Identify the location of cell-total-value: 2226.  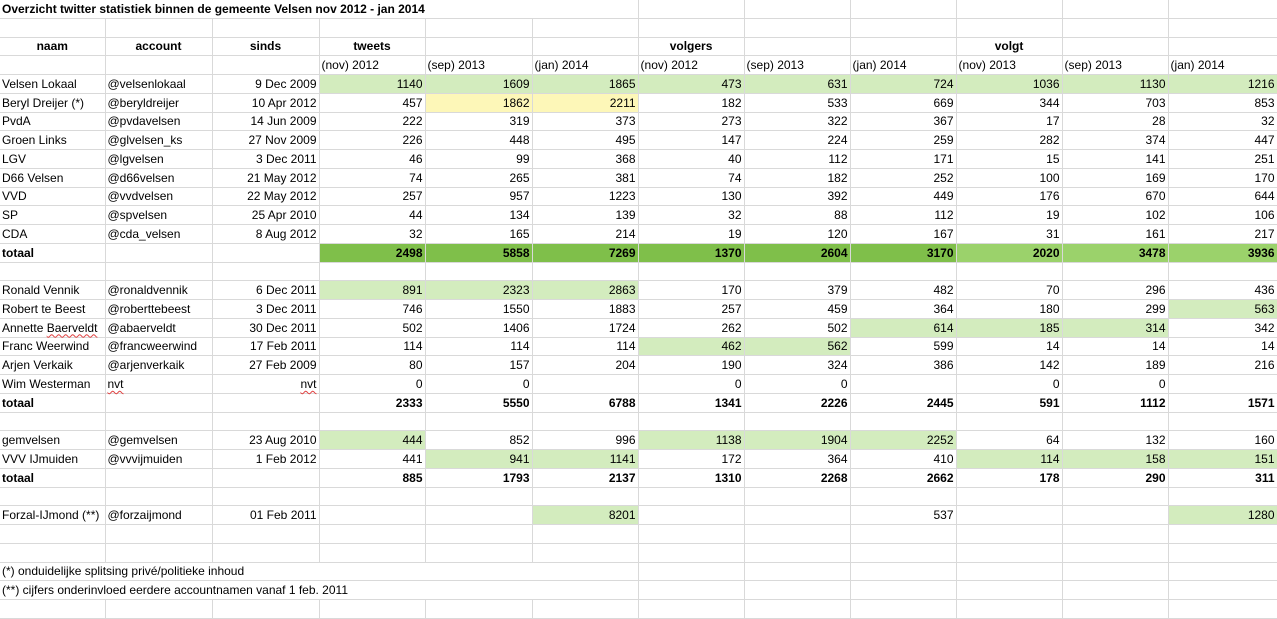
(797, 403).